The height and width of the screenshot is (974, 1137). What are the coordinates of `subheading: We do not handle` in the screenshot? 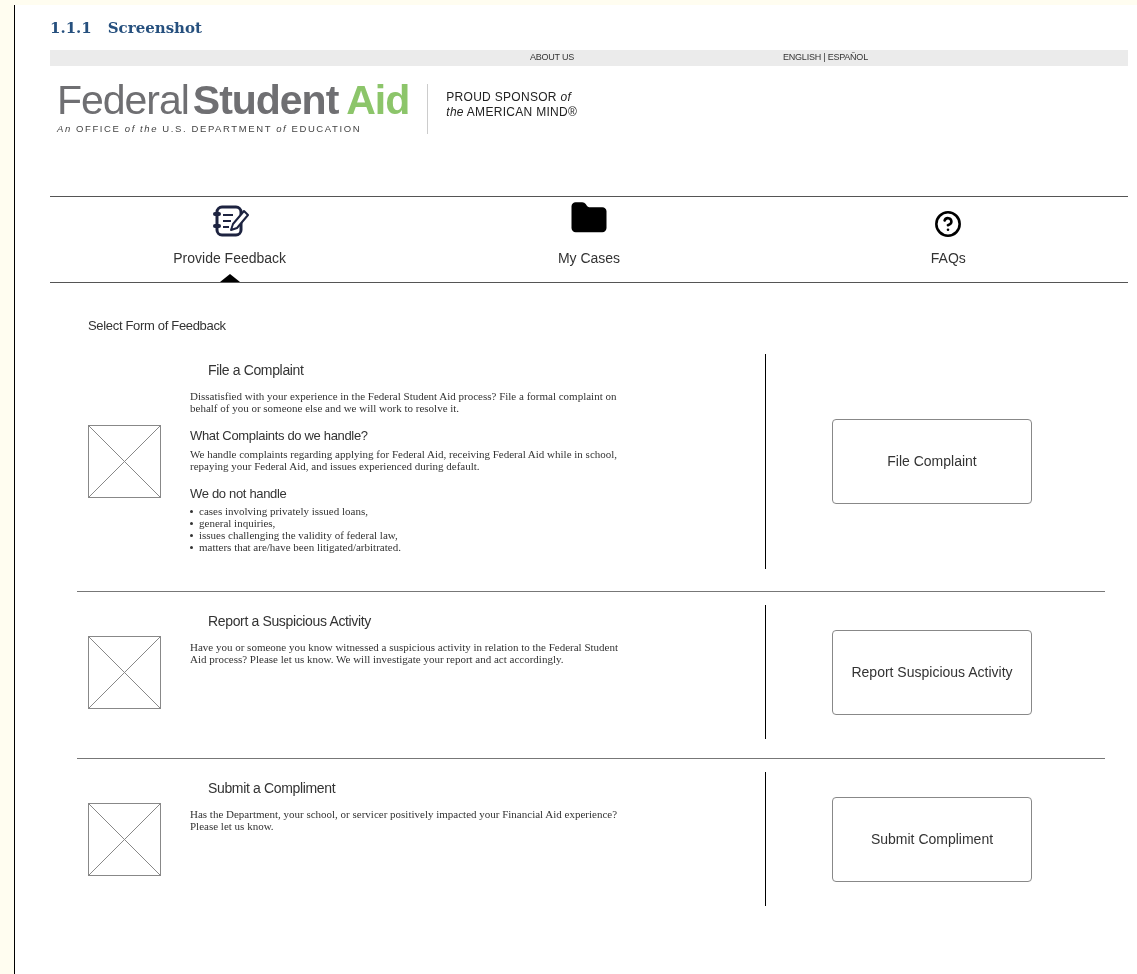 It's located at (239, 493).